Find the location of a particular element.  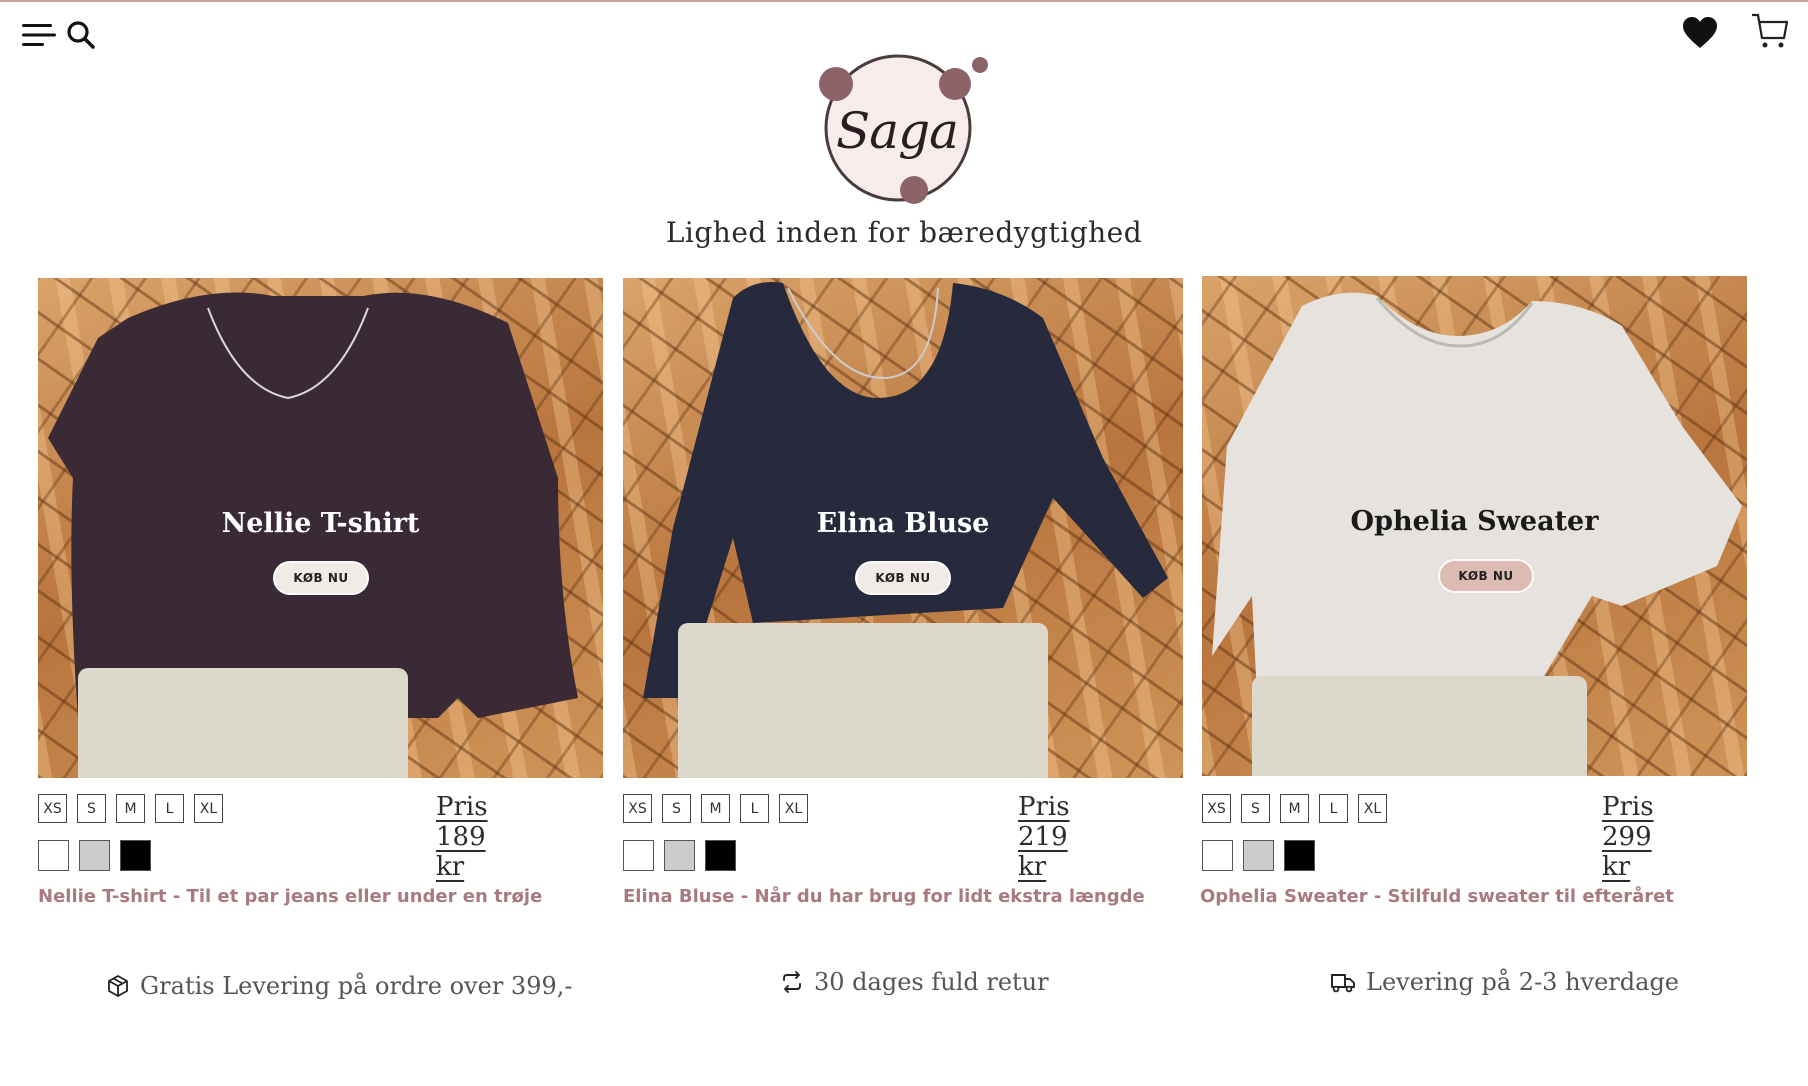

truck-icon is located at coordinates (1343, 983).